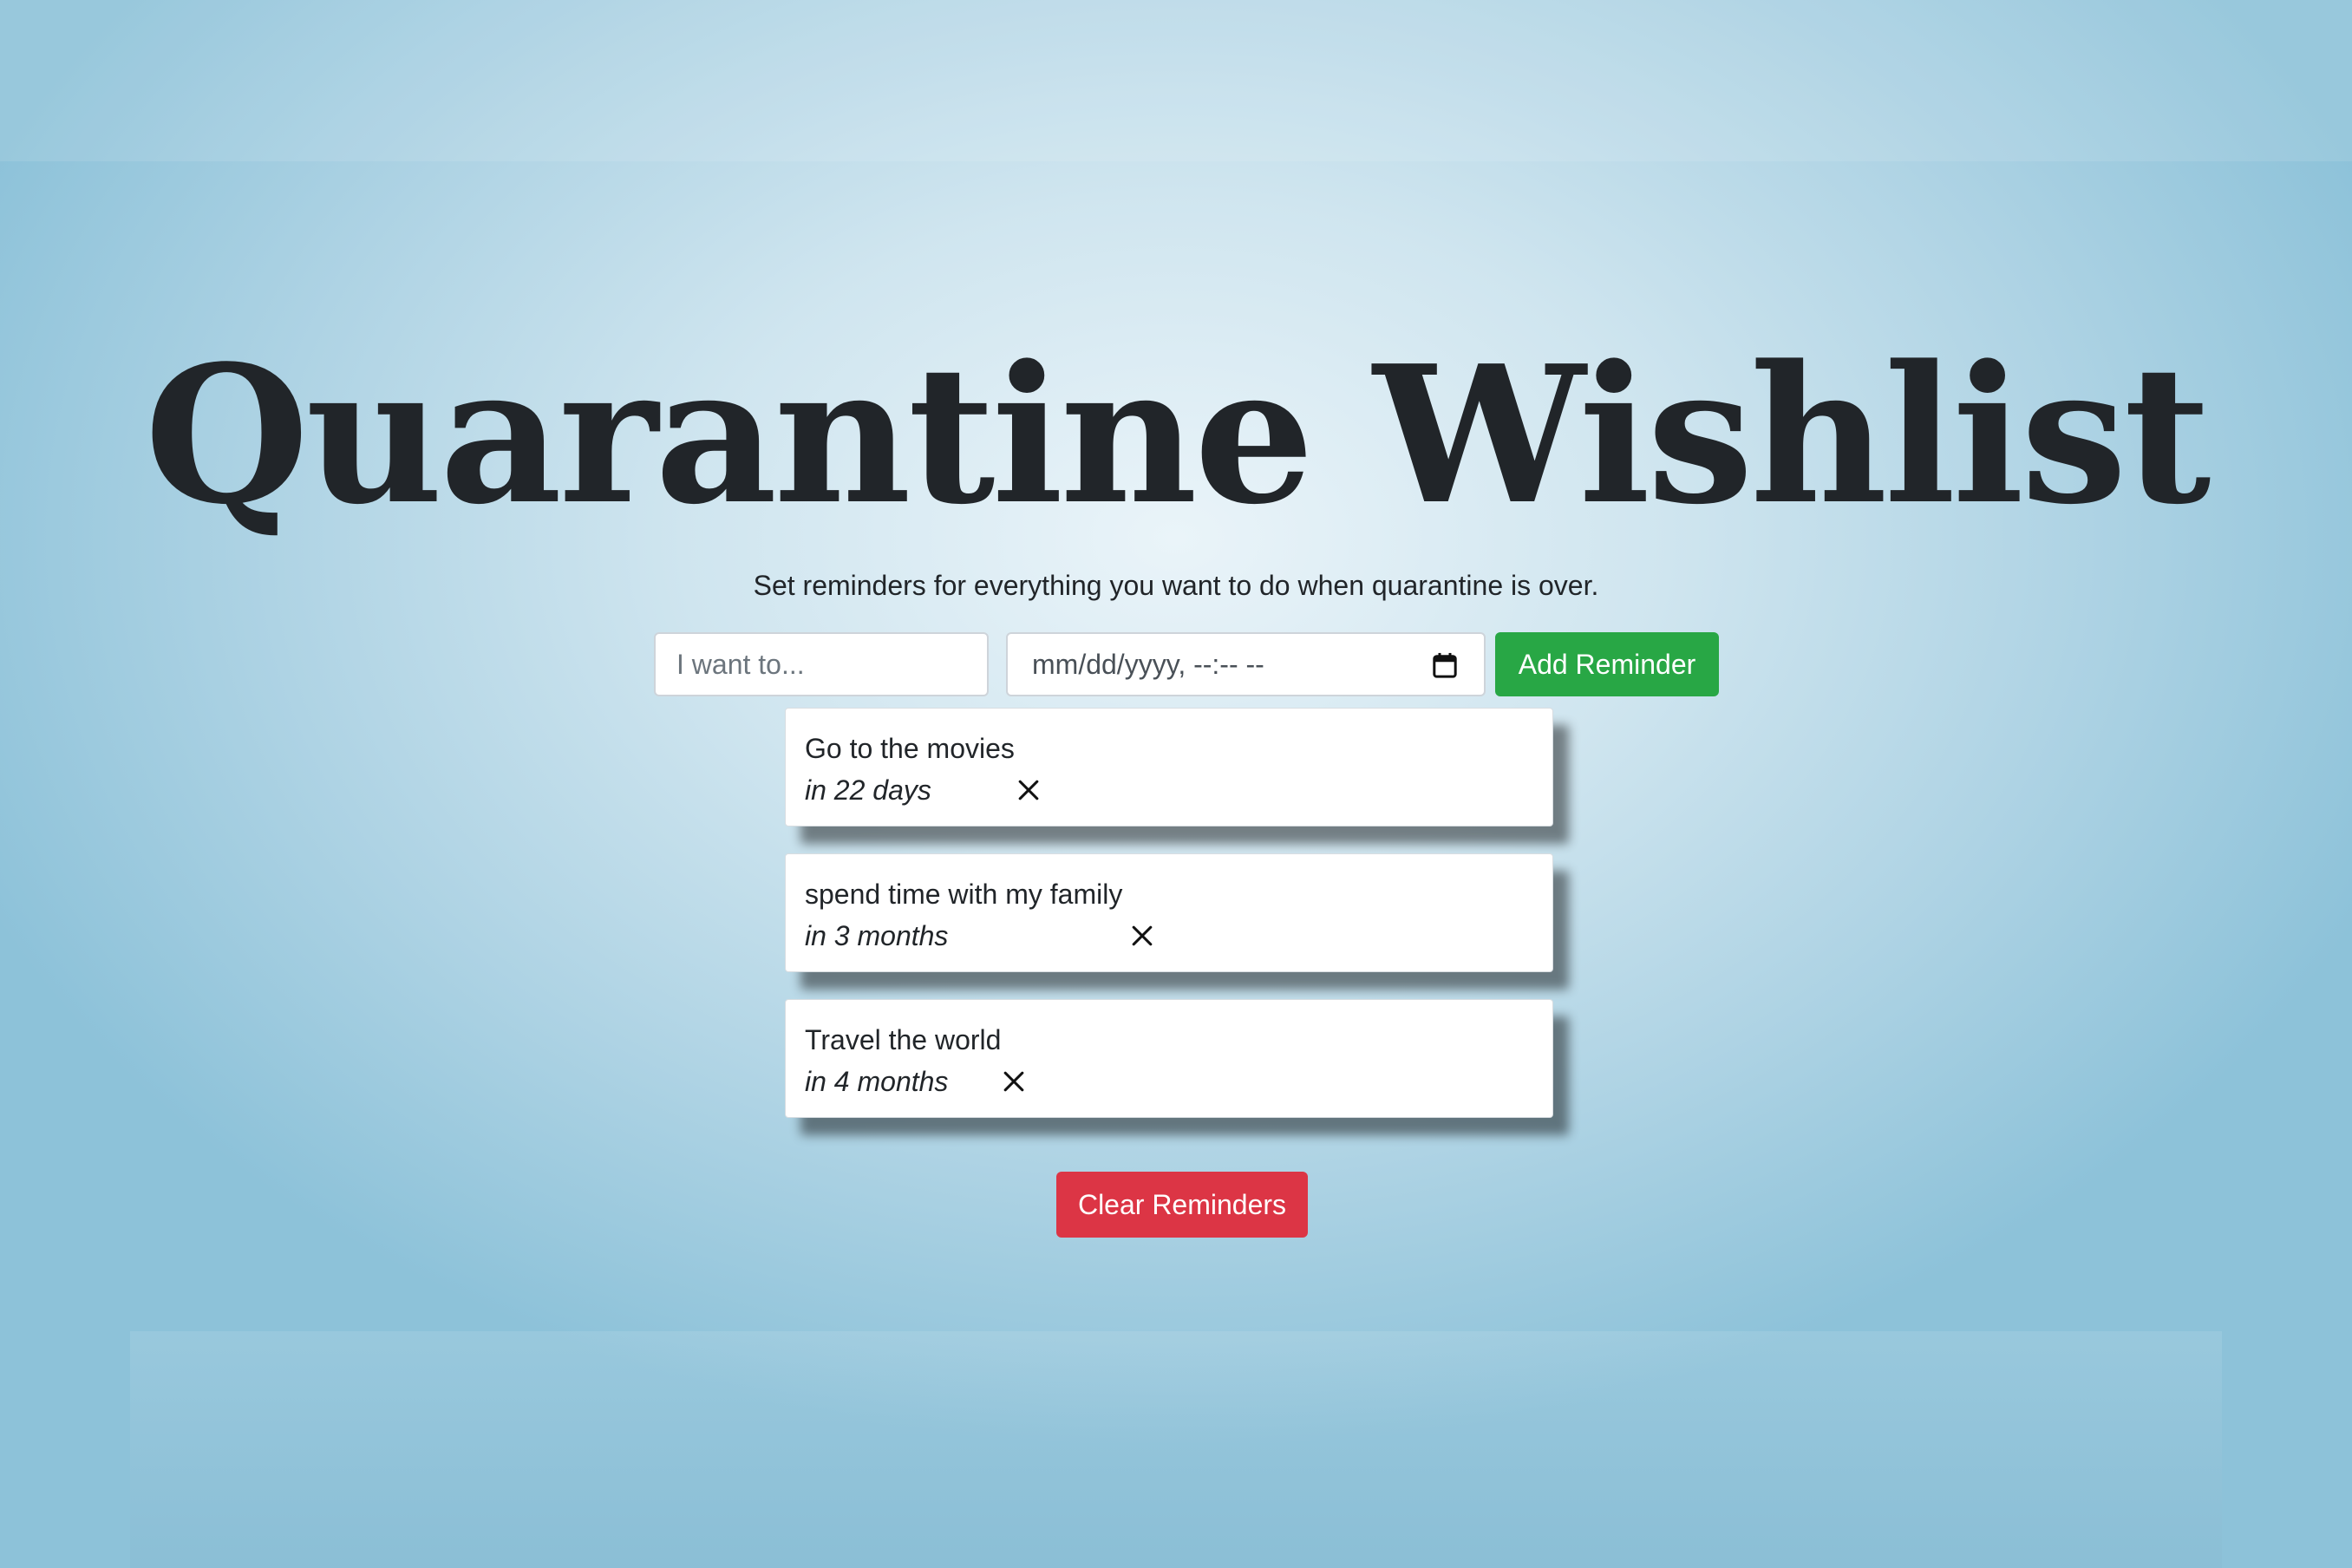 The image size is (2352, 1568). I want to click on reminder-card: spend time with my family in 3 months, so click(1169, 912).